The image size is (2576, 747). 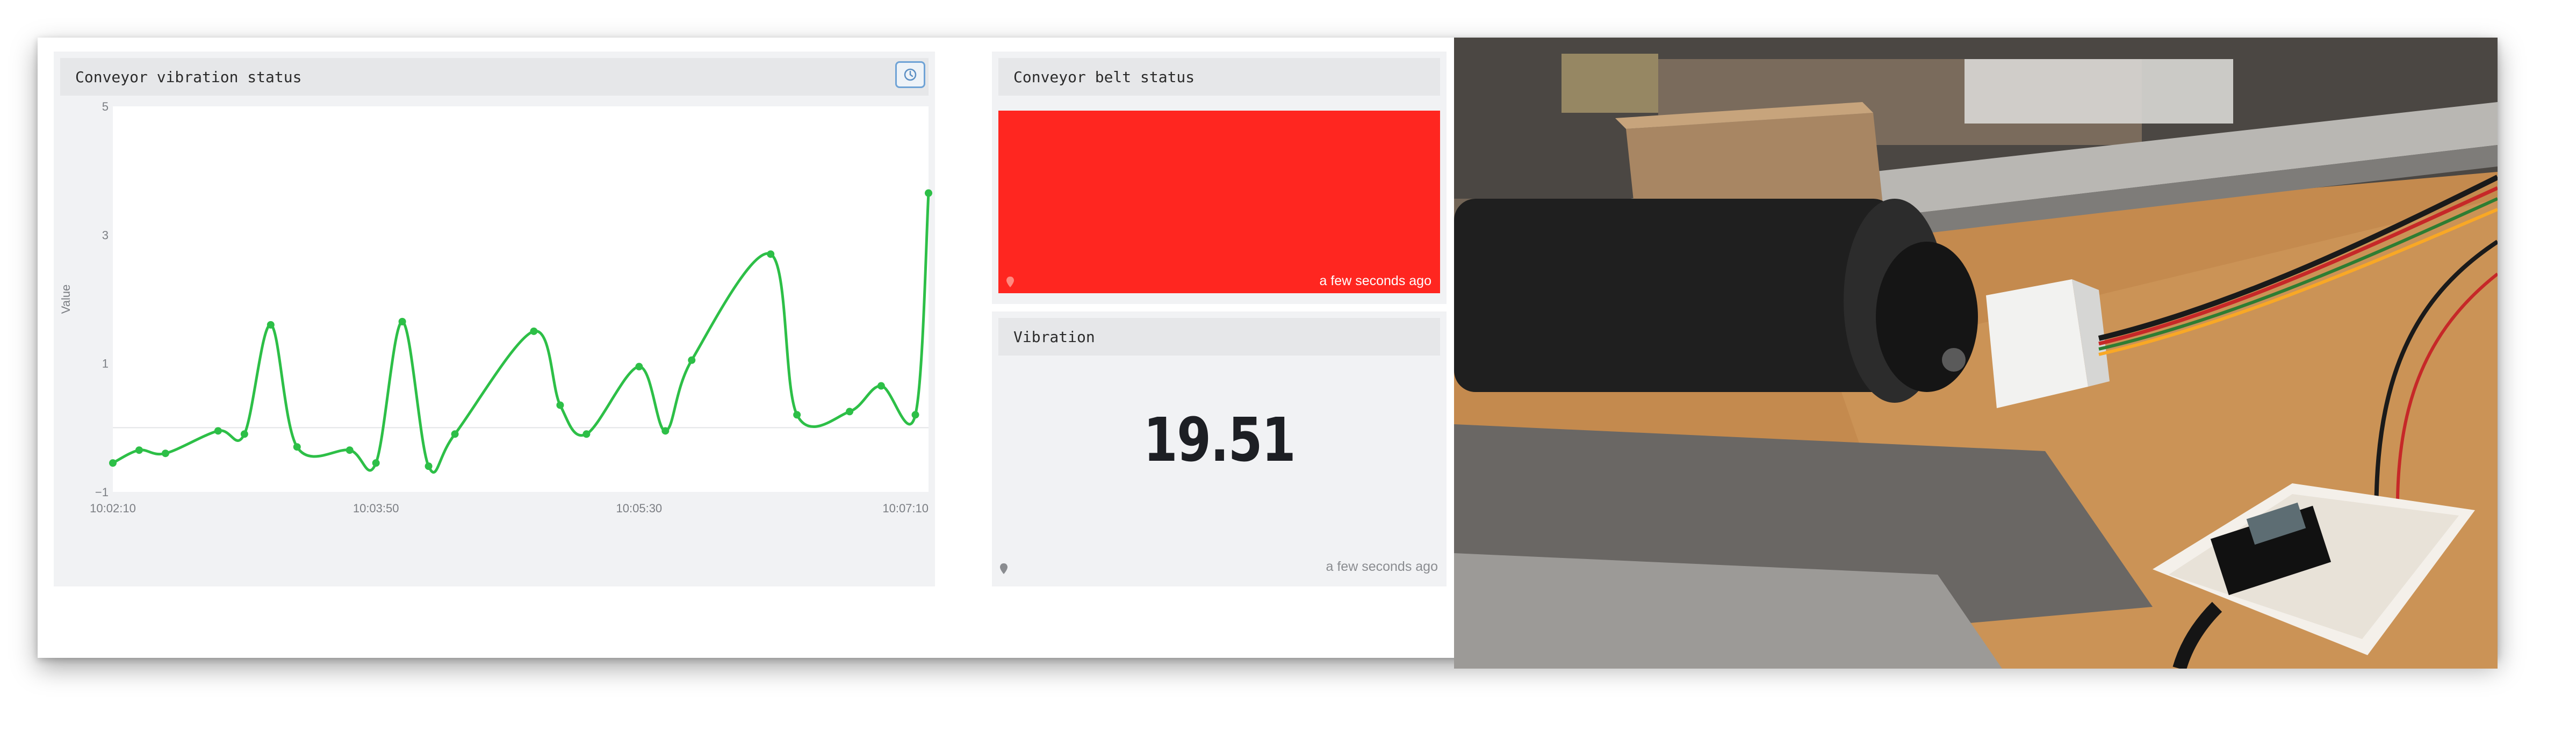 What do you see at coordinates (1104, 77) in the screenshot?
I see `belt-widget-title: Conveyor belt status` at bounding box center [1104, 77].